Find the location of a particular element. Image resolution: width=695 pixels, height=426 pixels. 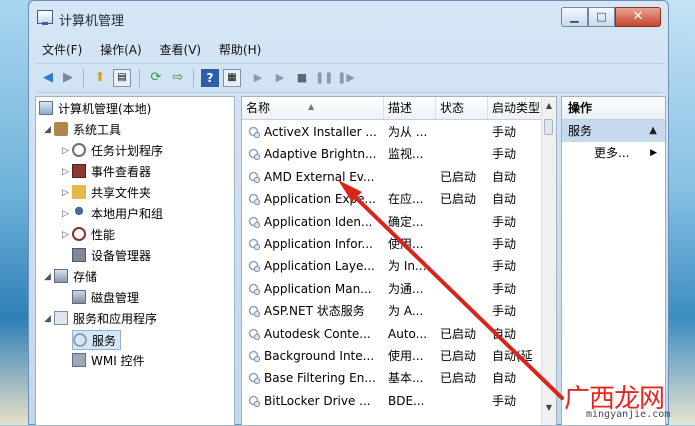

table-row: Application Man... 为通... 手动 is located at coordinates (392, 289).